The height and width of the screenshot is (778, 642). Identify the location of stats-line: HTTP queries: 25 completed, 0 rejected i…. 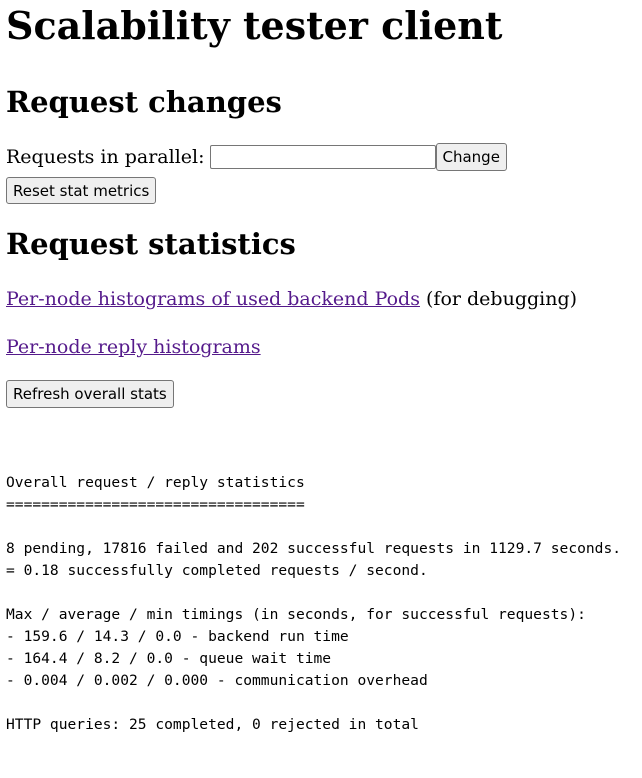
(212, 724).